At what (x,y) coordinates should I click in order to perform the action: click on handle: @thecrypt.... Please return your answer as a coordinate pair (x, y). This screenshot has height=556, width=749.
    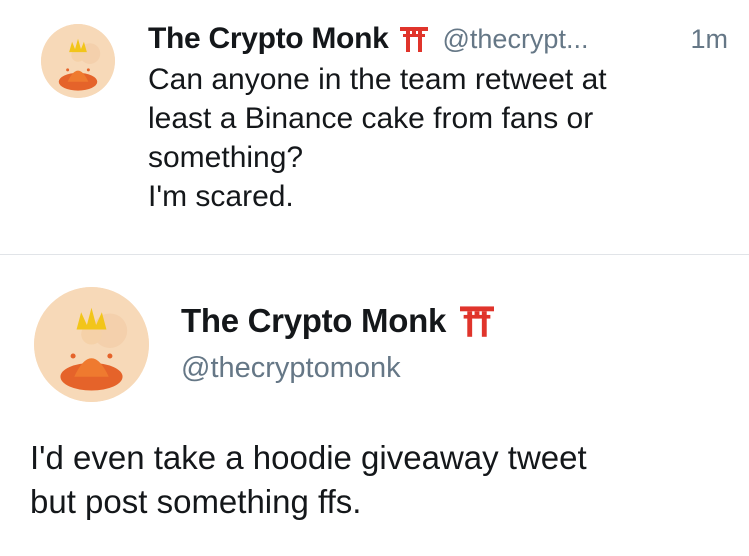
    Looking at the image, I should click on (516, 39).